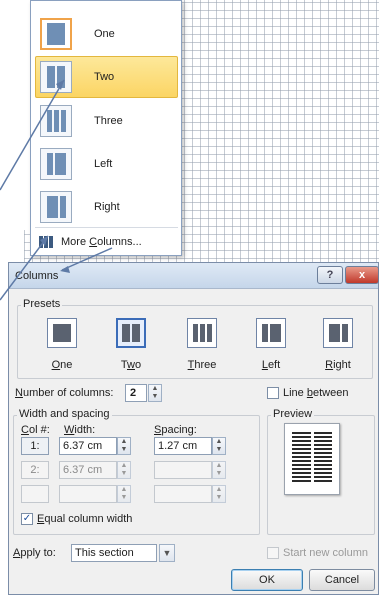 This screenshot has height=595, width=379. Describe the element at coordinates (35, 446) in the screenshot. I see `col-number-1: 1:` at that location.